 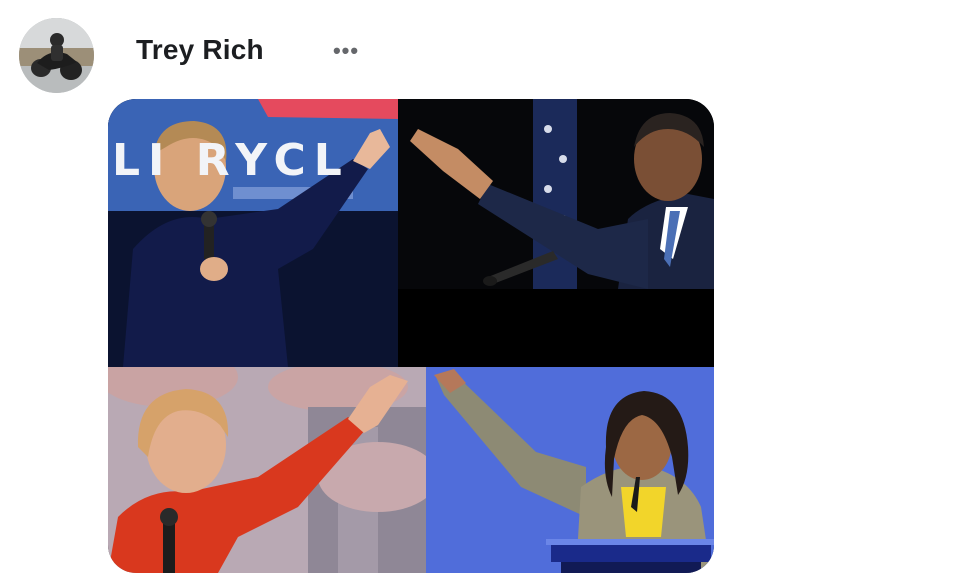 I want to click on collage-panel-bottom-left, so click(x=267, y=470).